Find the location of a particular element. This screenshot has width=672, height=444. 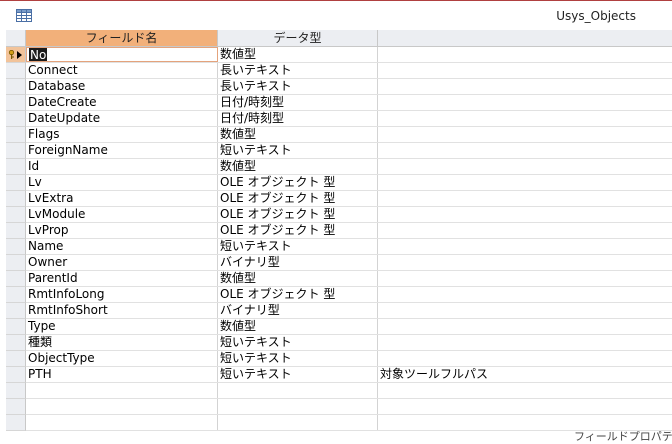

table-row: LvProp OLE オブジェクト 型 is located at coordinates (349, 231).